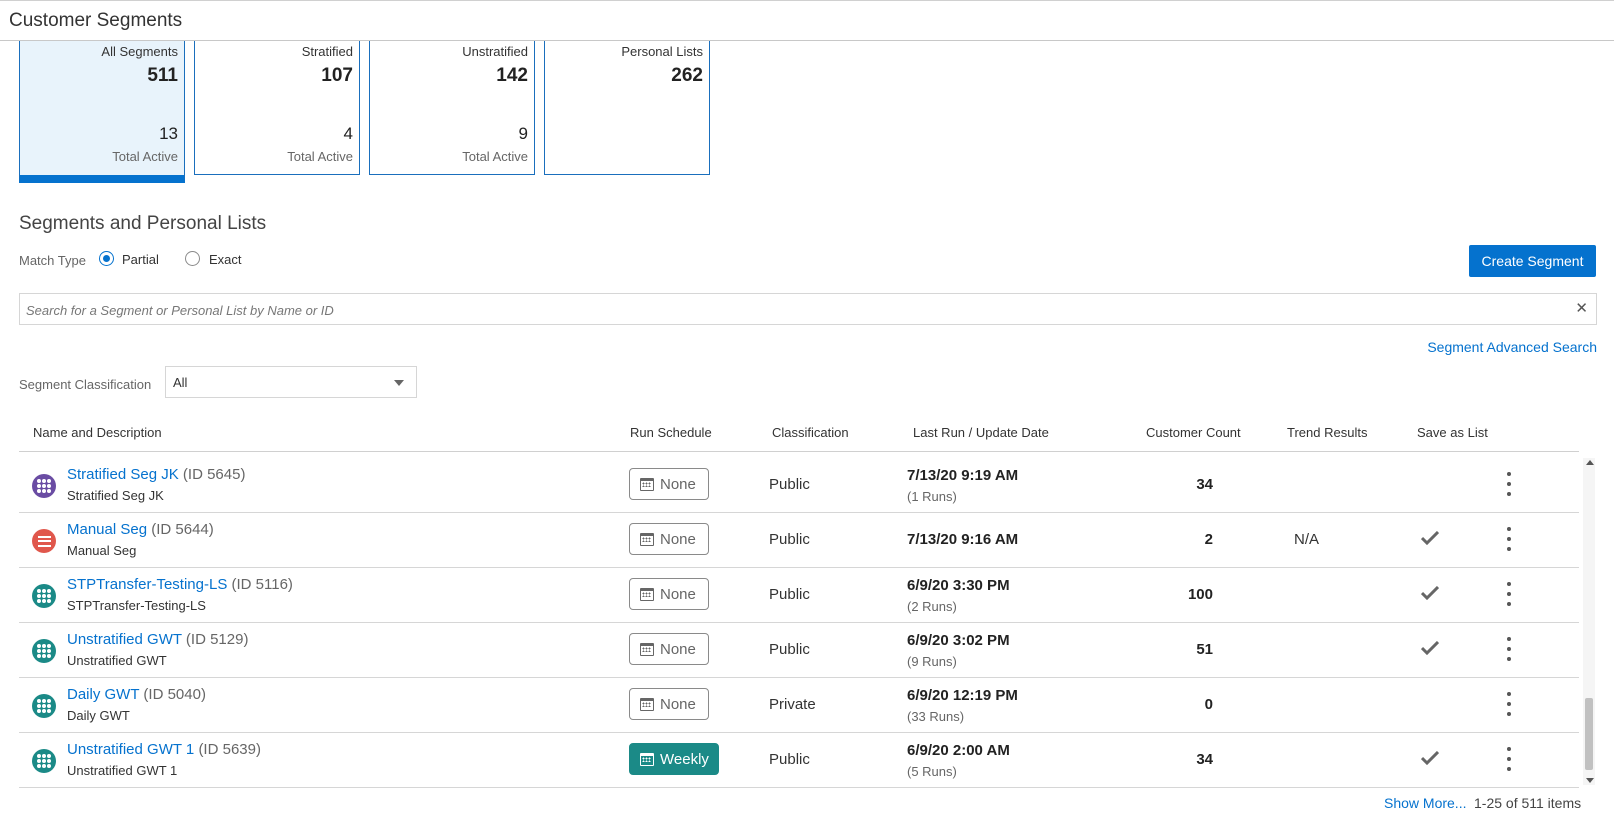 Image resolution: width=1614 pixels, height=814 pixels. Describe the element at coordinates (512, 75) in the screenshot. I see `stat-card-count: 142` at that location.